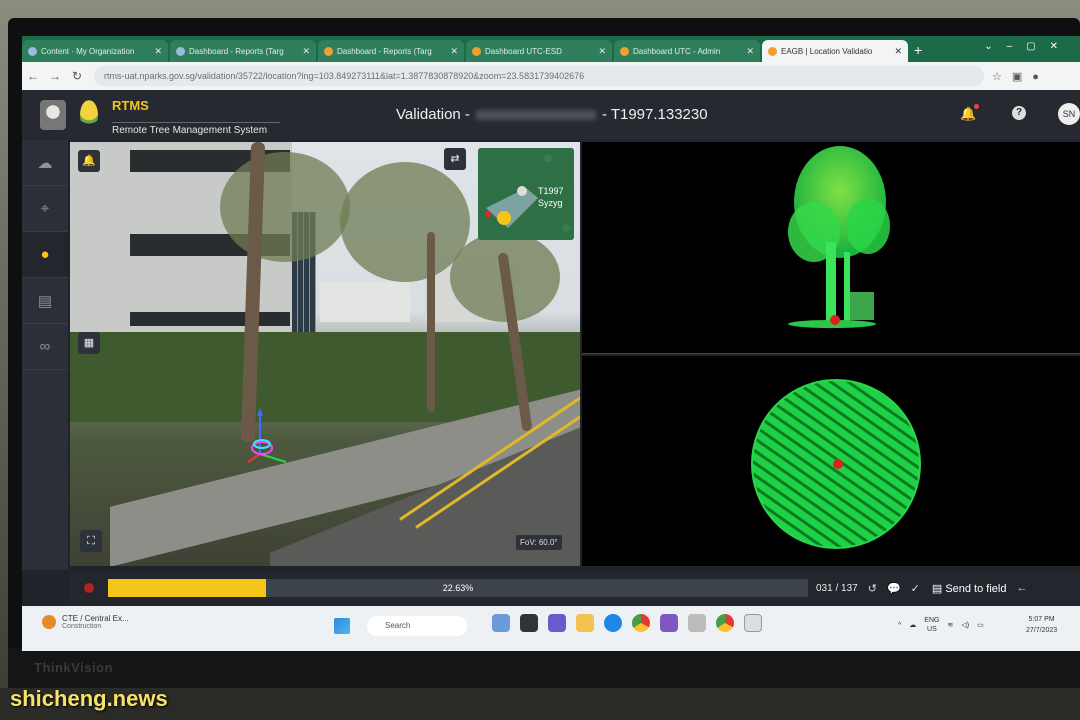 The width and height of the screenshot is (1080, 720). What do you see at coordinates (55, 76) in the screenshot?
I see `forward-icon: →` at bounding box center [55, 76].